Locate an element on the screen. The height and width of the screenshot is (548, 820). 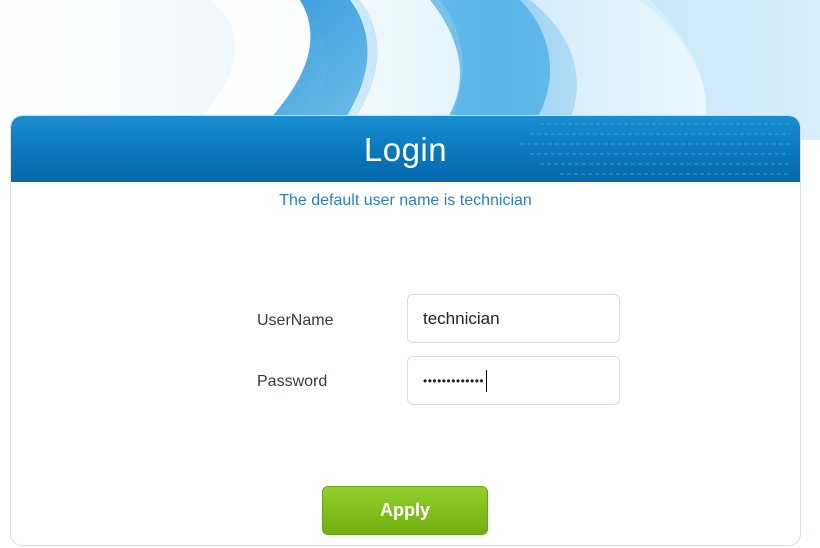
login-header: Login is located at coordinates (405, 149).